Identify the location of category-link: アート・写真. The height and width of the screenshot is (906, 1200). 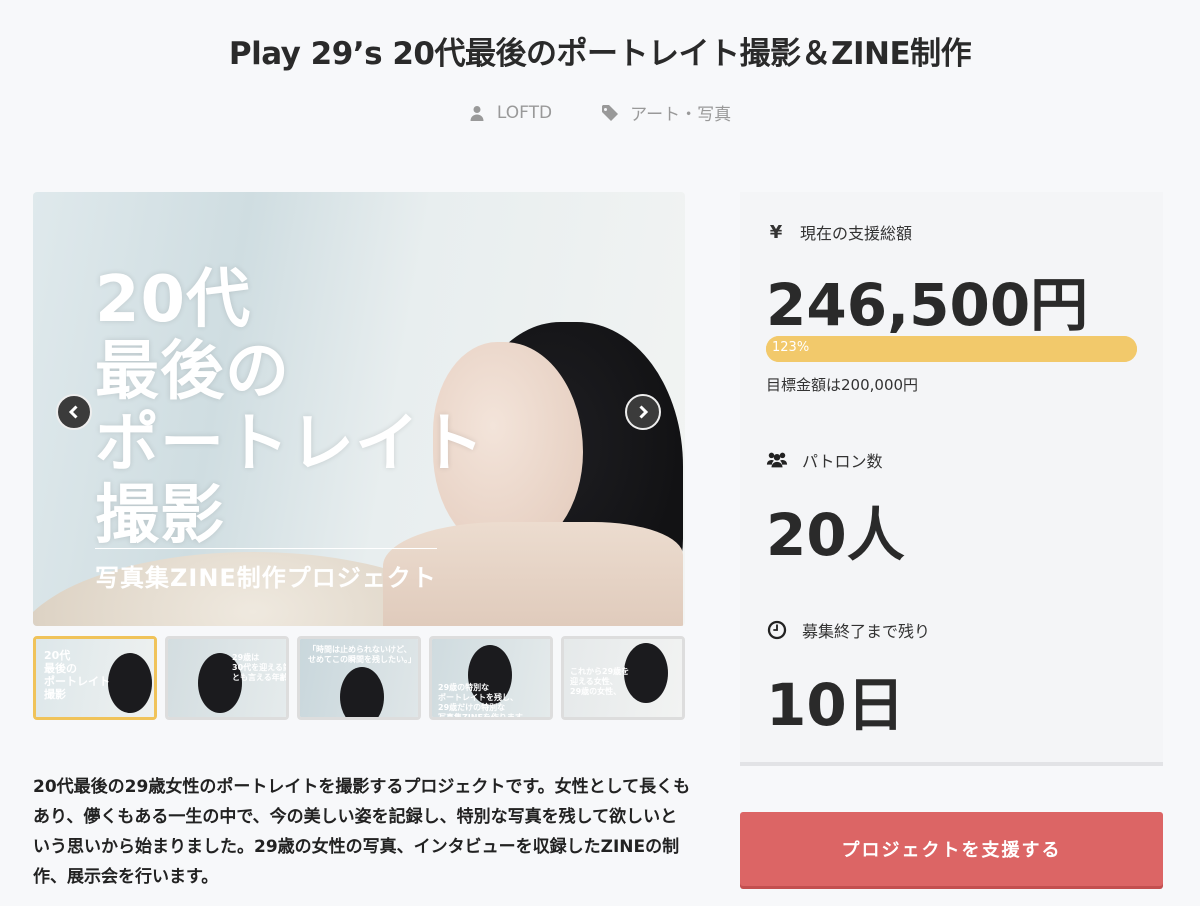
(666, 112).